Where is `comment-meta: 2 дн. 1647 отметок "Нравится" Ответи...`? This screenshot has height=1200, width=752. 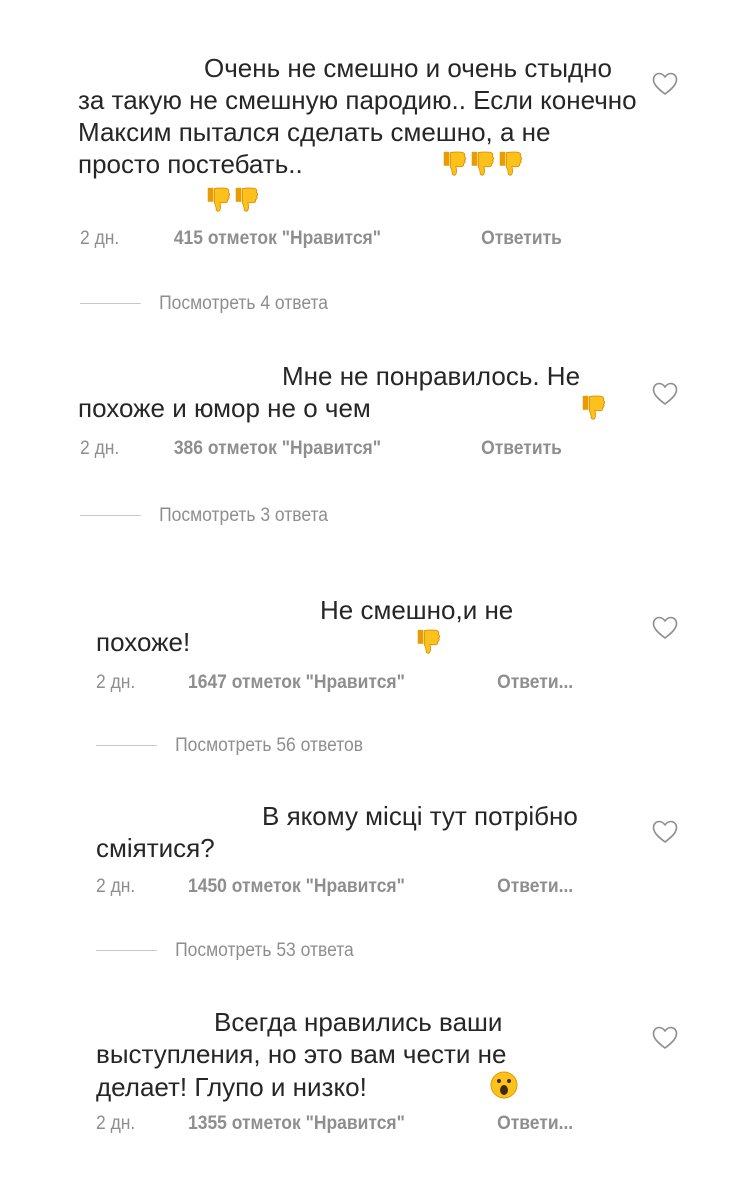
comment-meta: 2 дн. 1647 отметок "Нравится" Ответи... is located at coordinates (334, 683).